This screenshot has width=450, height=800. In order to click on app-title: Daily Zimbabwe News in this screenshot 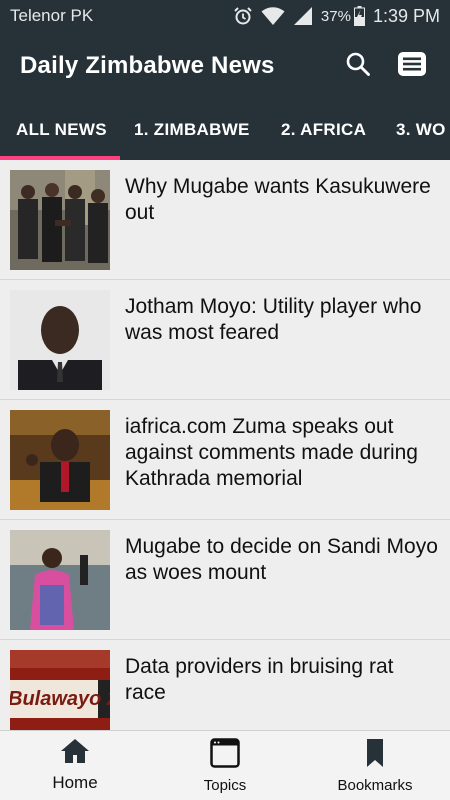, I will do `click(147, 65)`.